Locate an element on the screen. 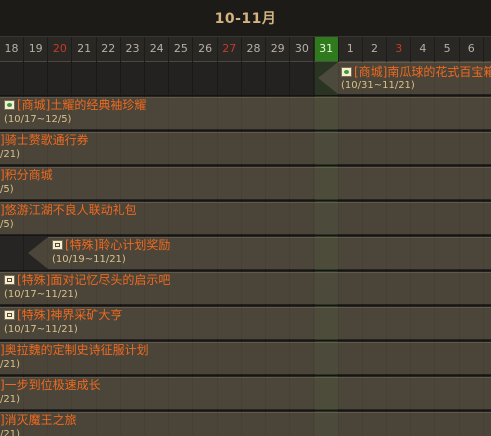  day-cell: 27 is located at coordinates (230, 49).